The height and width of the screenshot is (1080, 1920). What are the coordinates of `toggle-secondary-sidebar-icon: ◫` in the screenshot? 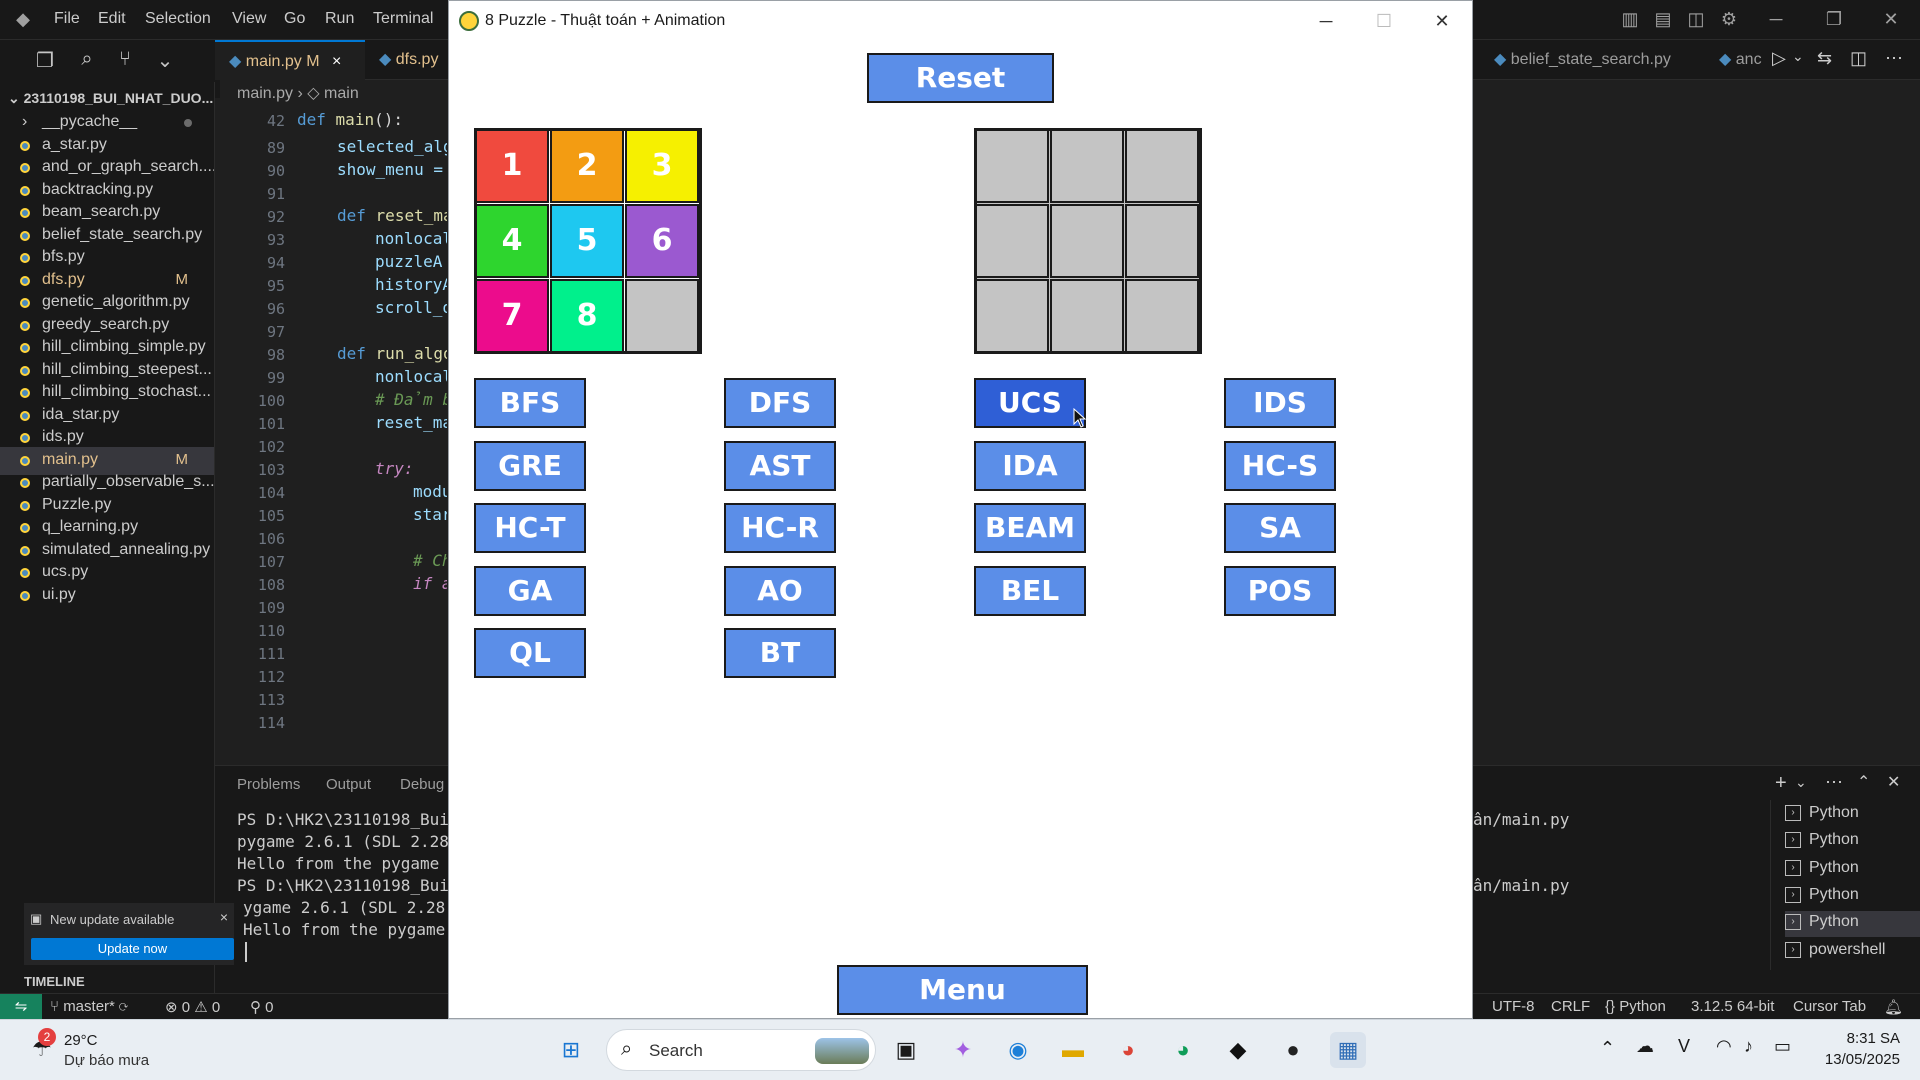 It's located at (1696, 19).